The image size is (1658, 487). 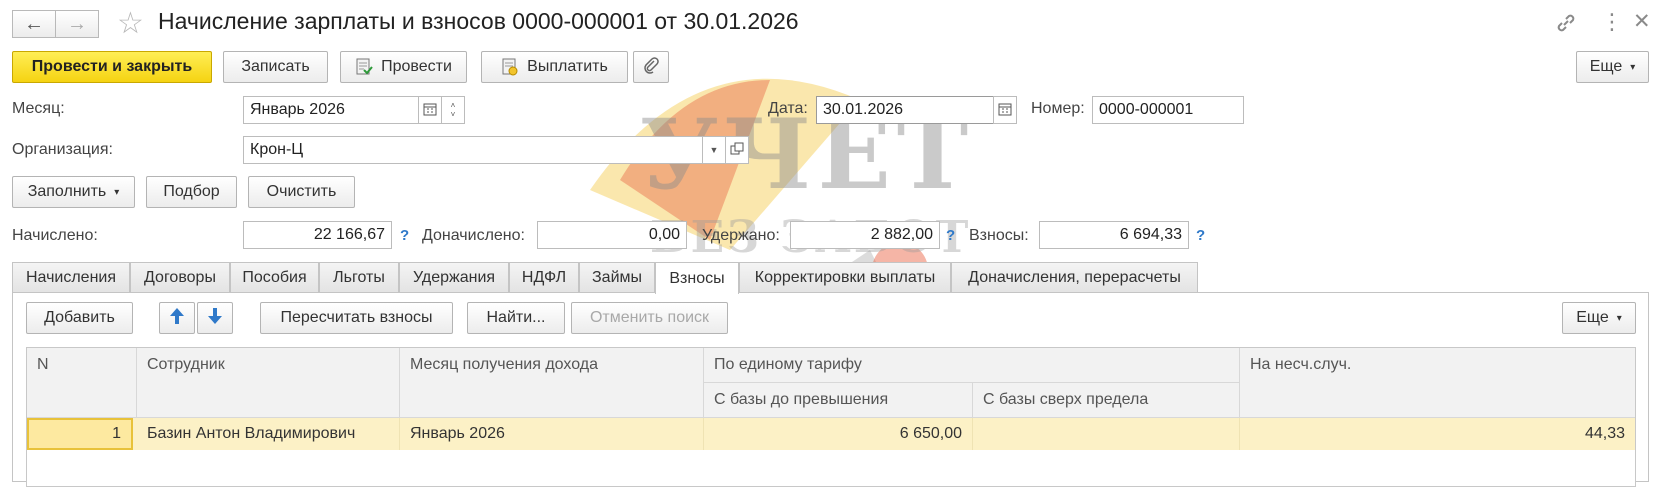 I want to click on arrow-up-icon, so click(x=177, y=318).